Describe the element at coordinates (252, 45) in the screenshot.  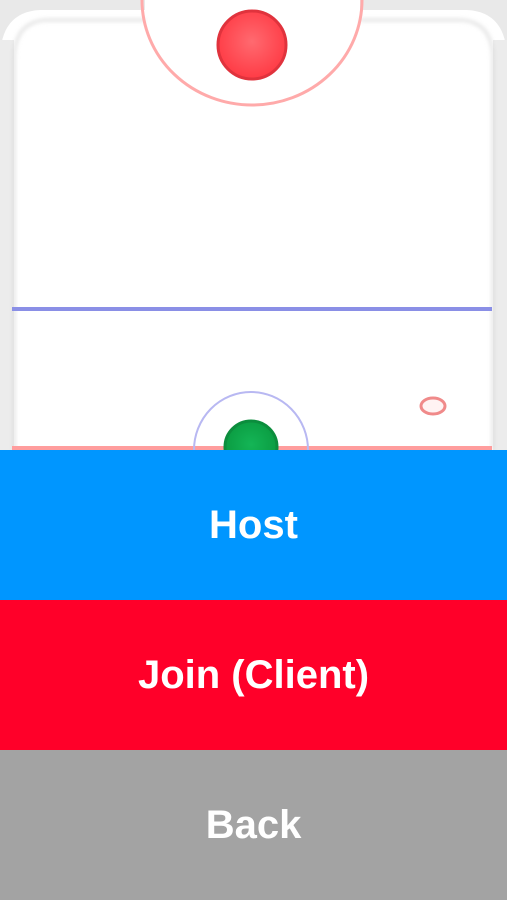
I see `opponent-mallet-icon` at that location.